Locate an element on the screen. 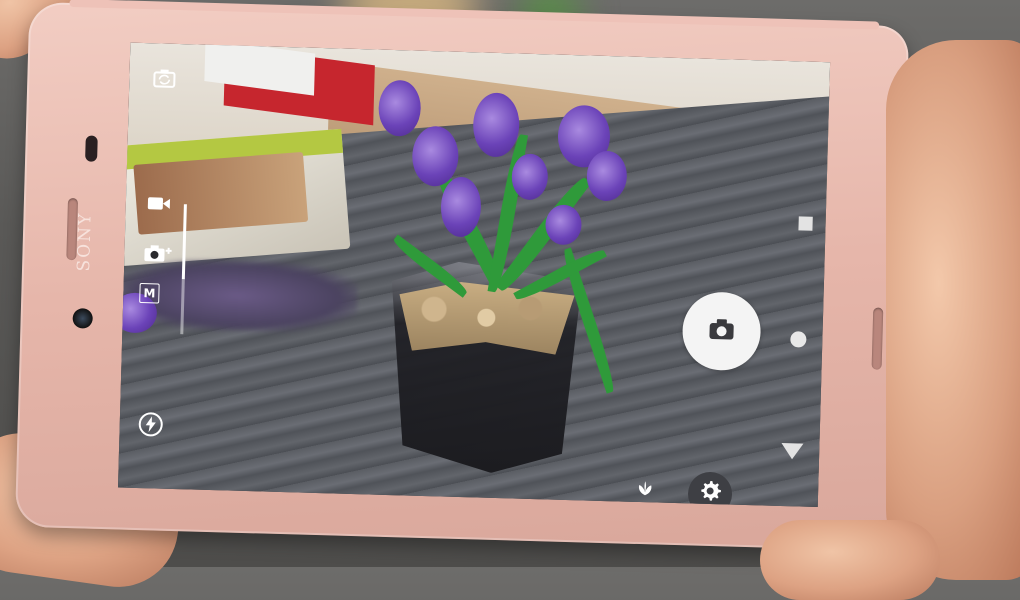 The image size is (1020, 600). plant-icon is located at coordinates (645, 490).